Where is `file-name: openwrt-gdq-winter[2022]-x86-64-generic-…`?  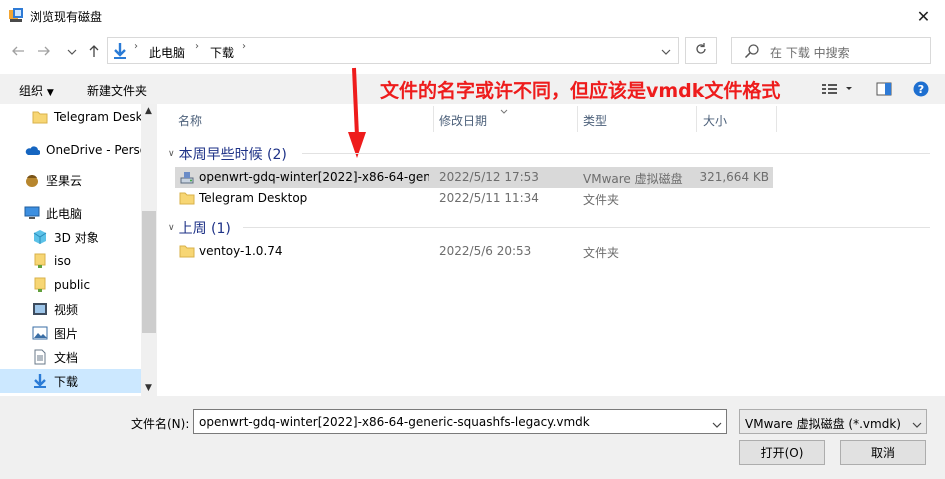
file-name: openwrt-gdq-winter[2022]-x86-64-generic-… is located at coordinates (314, 177).